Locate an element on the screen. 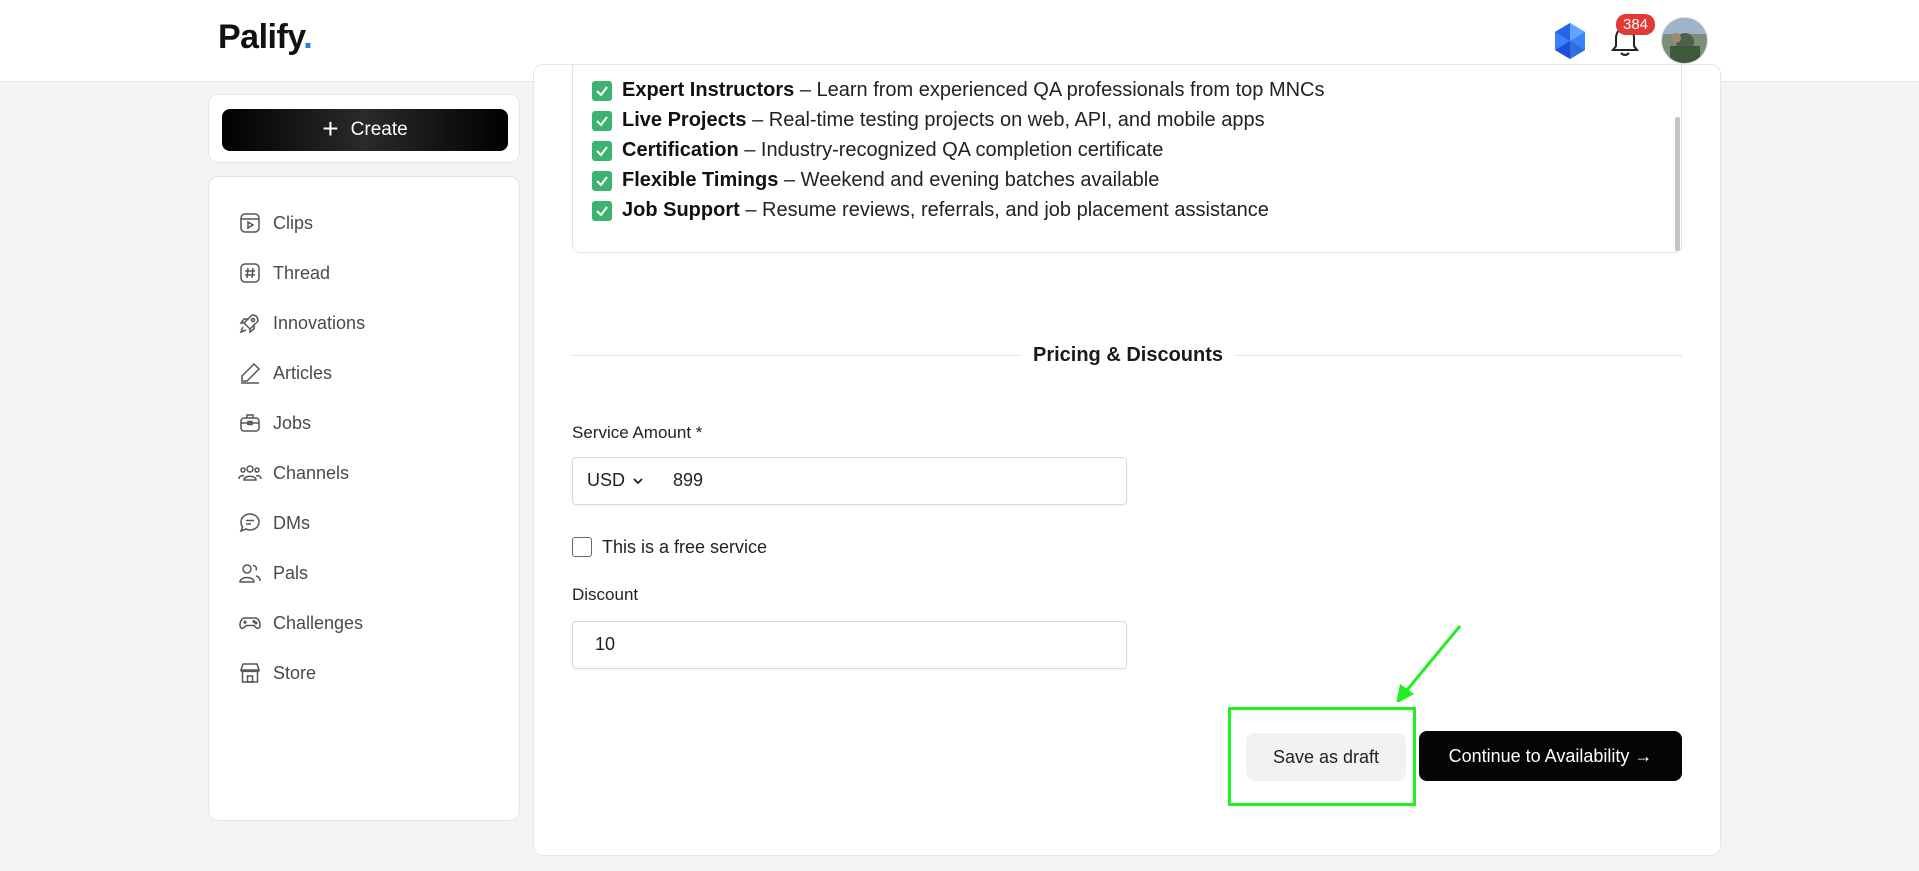  sidebar-item-jobs: Jobs is located at coordinates (274, 423).